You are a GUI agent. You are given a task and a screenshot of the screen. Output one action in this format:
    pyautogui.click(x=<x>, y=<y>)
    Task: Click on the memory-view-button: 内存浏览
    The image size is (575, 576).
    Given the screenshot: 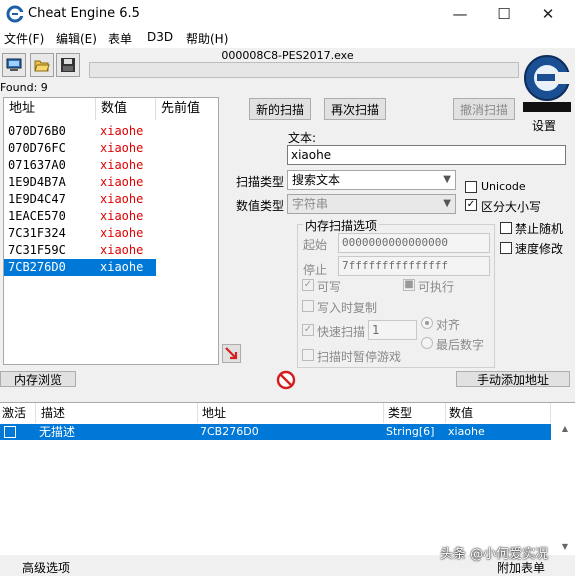 What is the action you would take?
    pyautogui.click(x=38, y=379)
    